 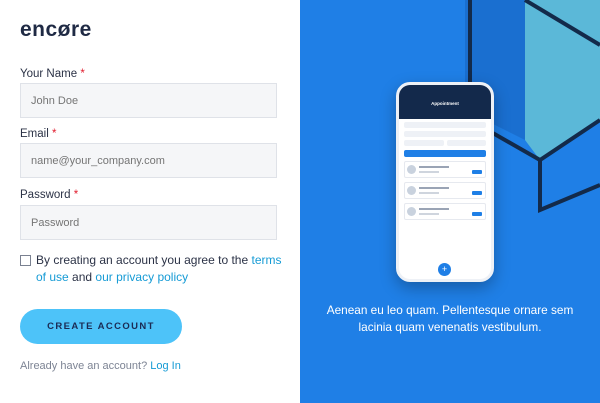 I want to click on create-account-button: CREATE ACCOUNT, so click(x=101, y=326).